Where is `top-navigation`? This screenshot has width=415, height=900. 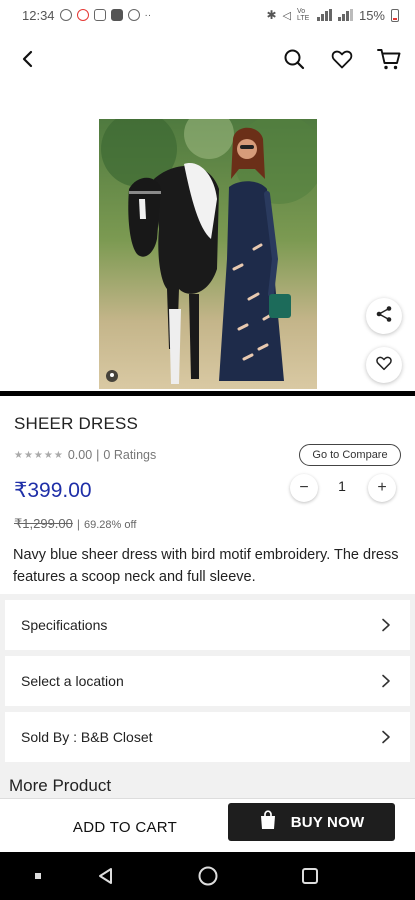
top-navigation is located at coordinates (207, 59).